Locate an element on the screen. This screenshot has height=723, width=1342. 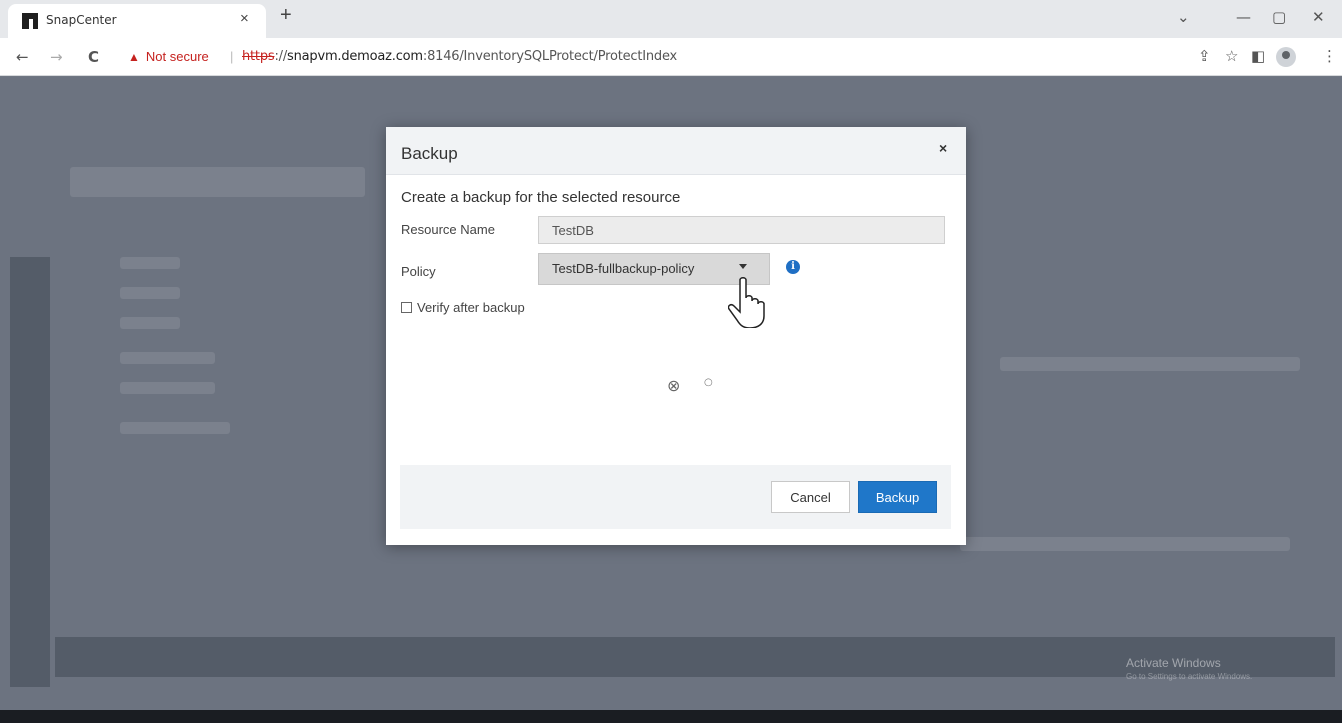
resource-name-label: Resource Name is located at coordinates (448, 229).